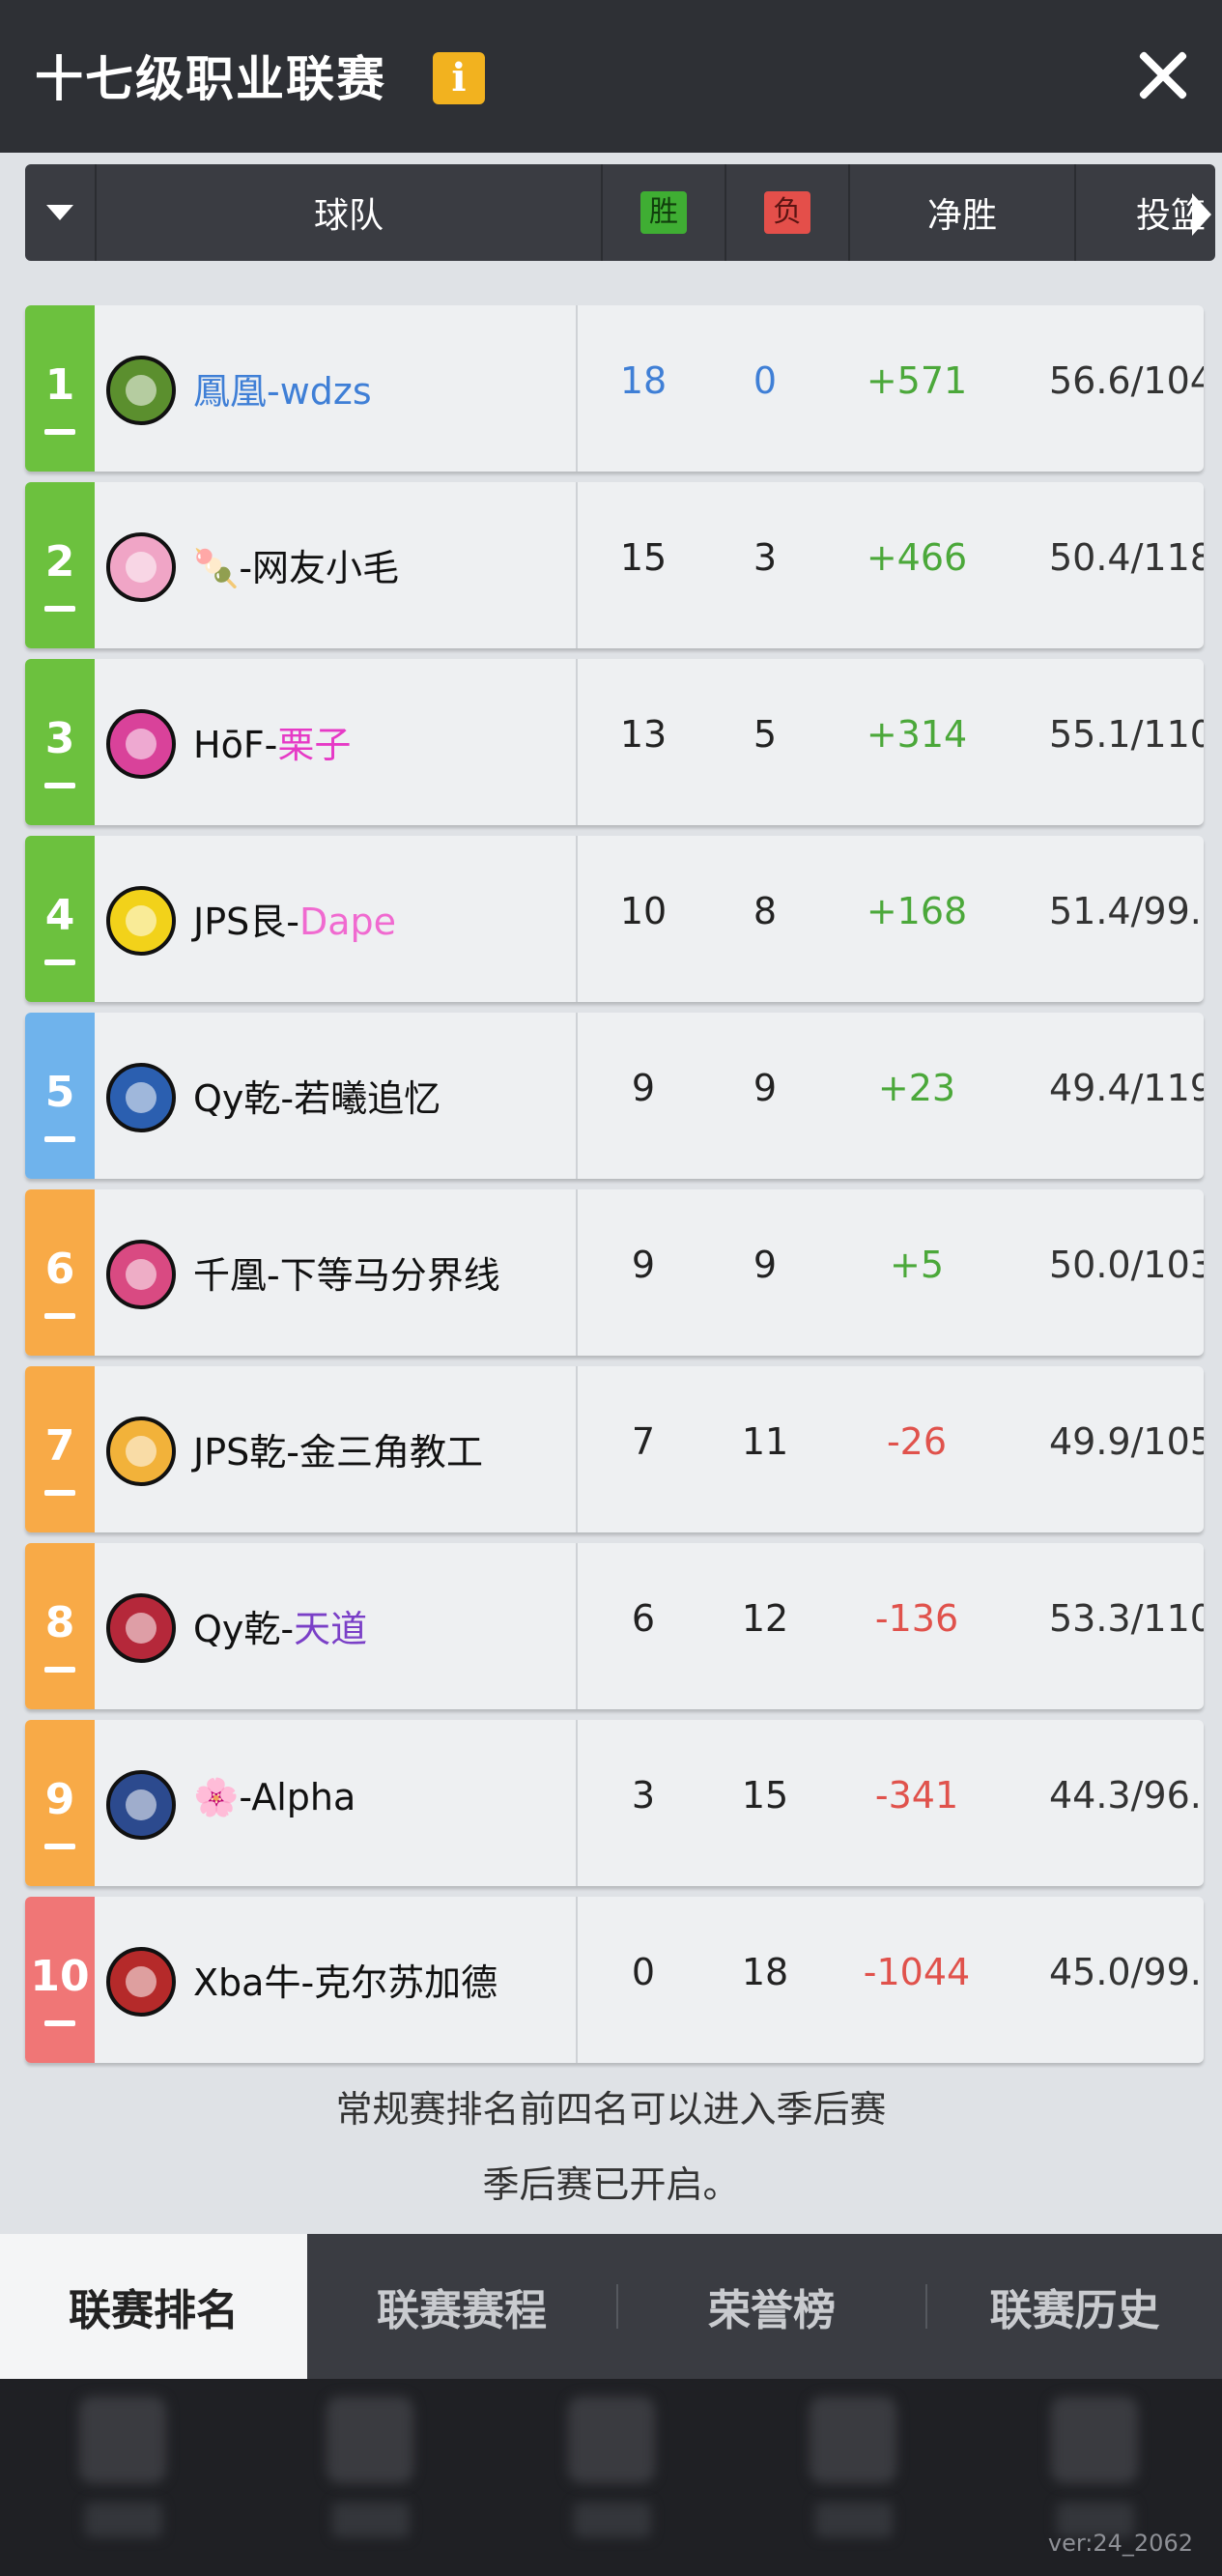 The height and width of the screenshot is (2576, 1222). Describe the element at coordinates (346, 1272) in the screenshot. I see `team-name: 千凰-下等马分界线` at that location.